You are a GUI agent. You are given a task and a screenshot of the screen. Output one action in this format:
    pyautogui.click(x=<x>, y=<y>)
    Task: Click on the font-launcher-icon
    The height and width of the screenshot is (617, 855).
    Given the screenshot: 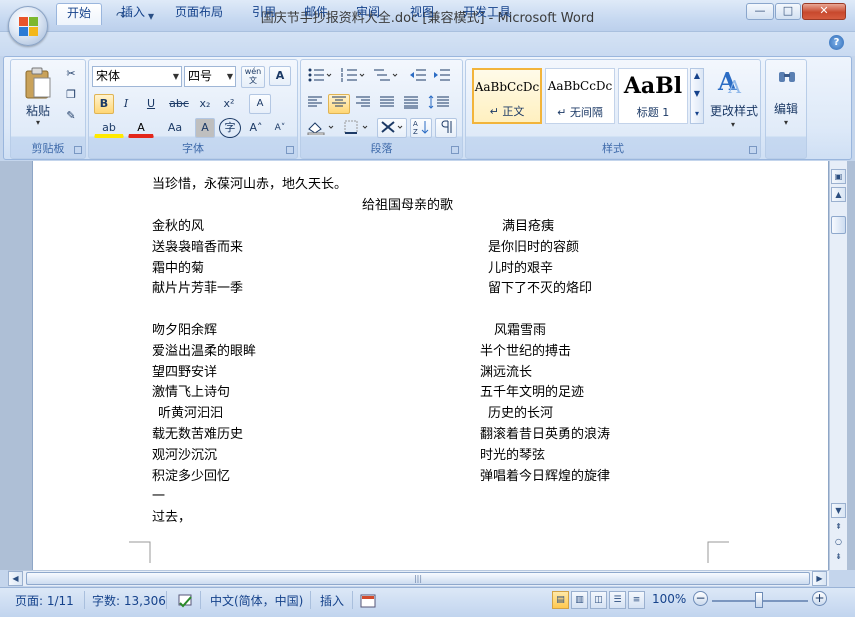 What is the action you would take?
    pyautogui.click(x=290, y=150)
    